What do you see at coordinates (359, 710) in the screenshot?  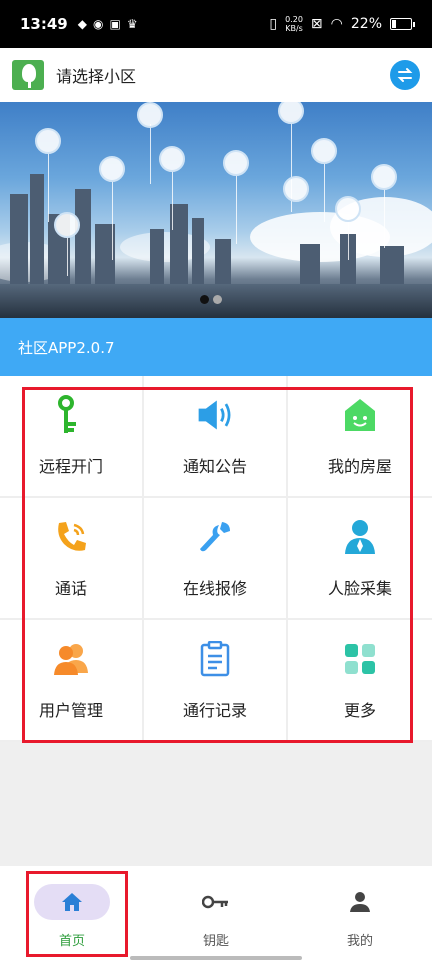 I see `grid-item-label: 更多` at bounding box center [359, 710].